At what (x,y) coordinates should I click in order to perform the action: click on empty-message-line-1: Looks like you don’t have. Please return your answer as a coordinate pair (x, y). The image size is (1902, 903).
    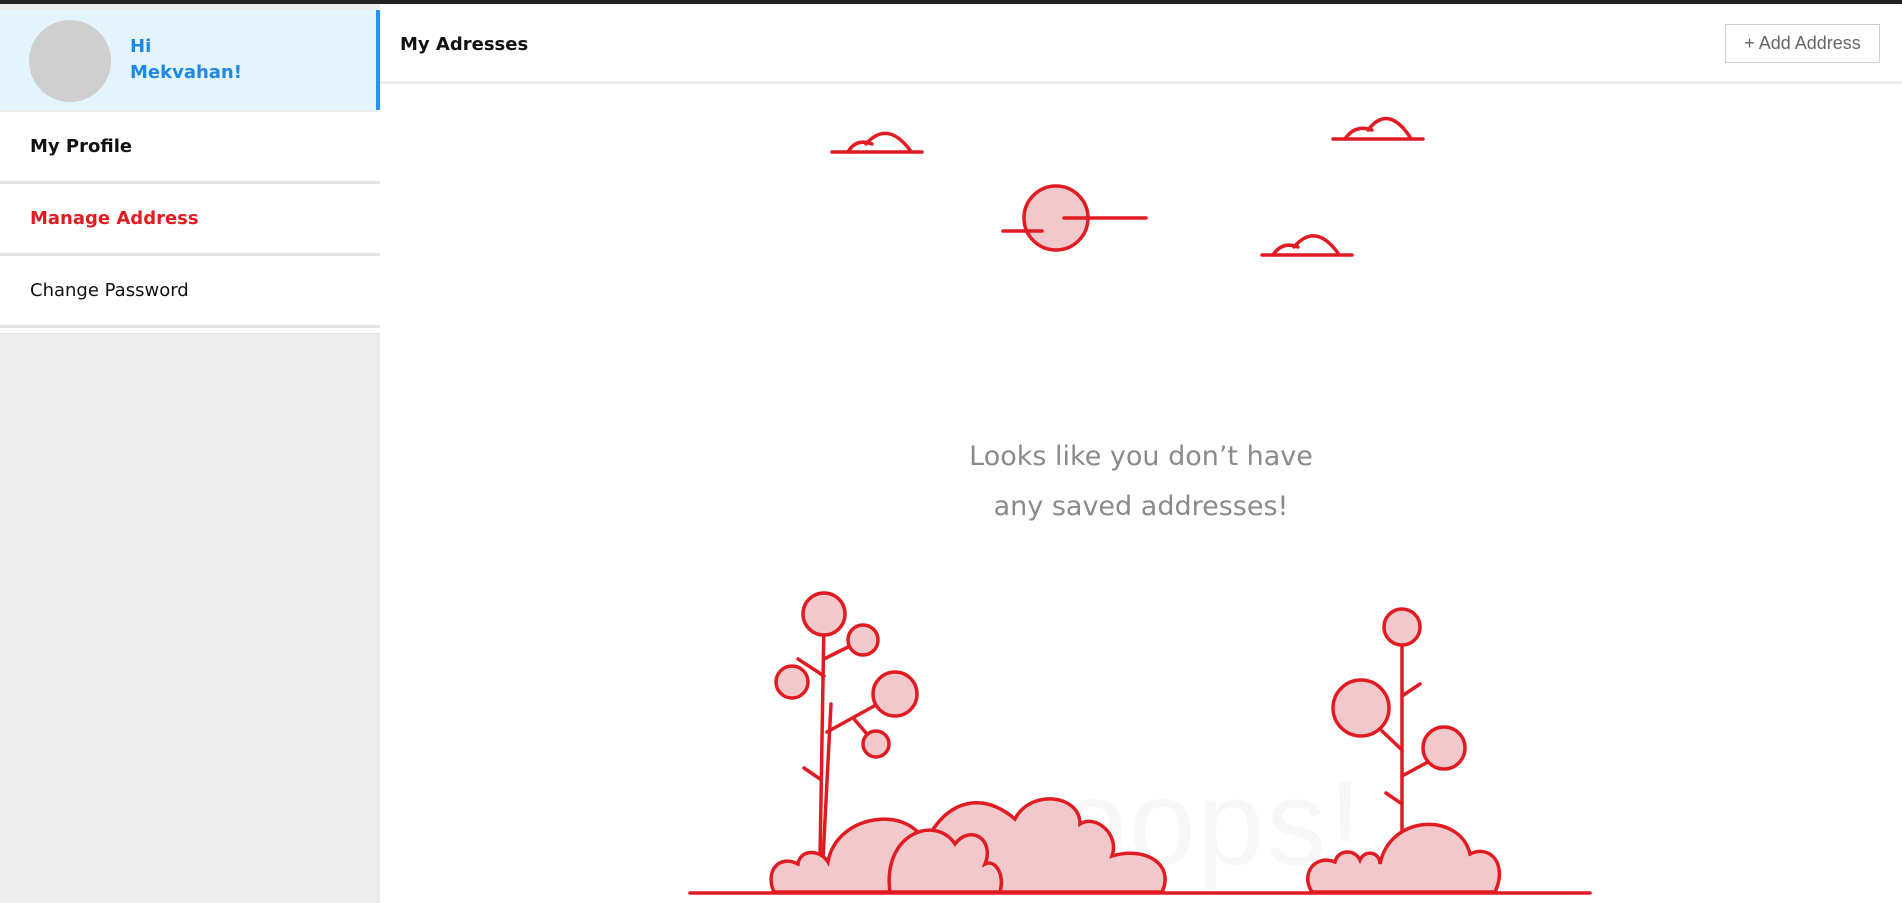
    Looking at the image, I should click on (1141, 456).